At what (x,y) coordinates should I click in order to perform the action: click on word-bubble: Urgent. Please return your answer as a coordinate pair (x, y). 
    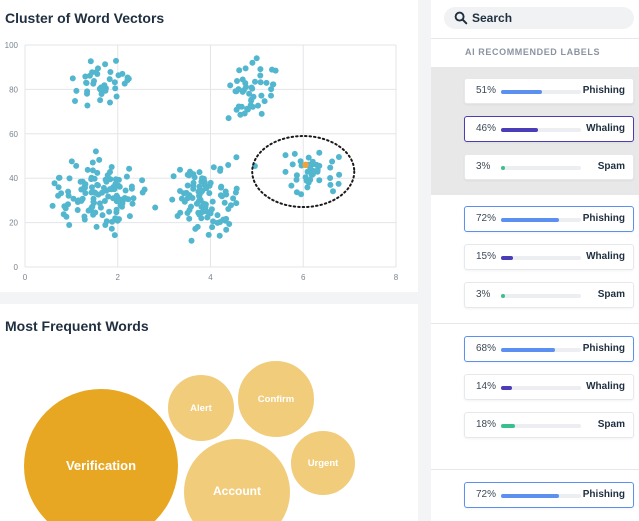
    Looking at the image, I should click on (323, 463).